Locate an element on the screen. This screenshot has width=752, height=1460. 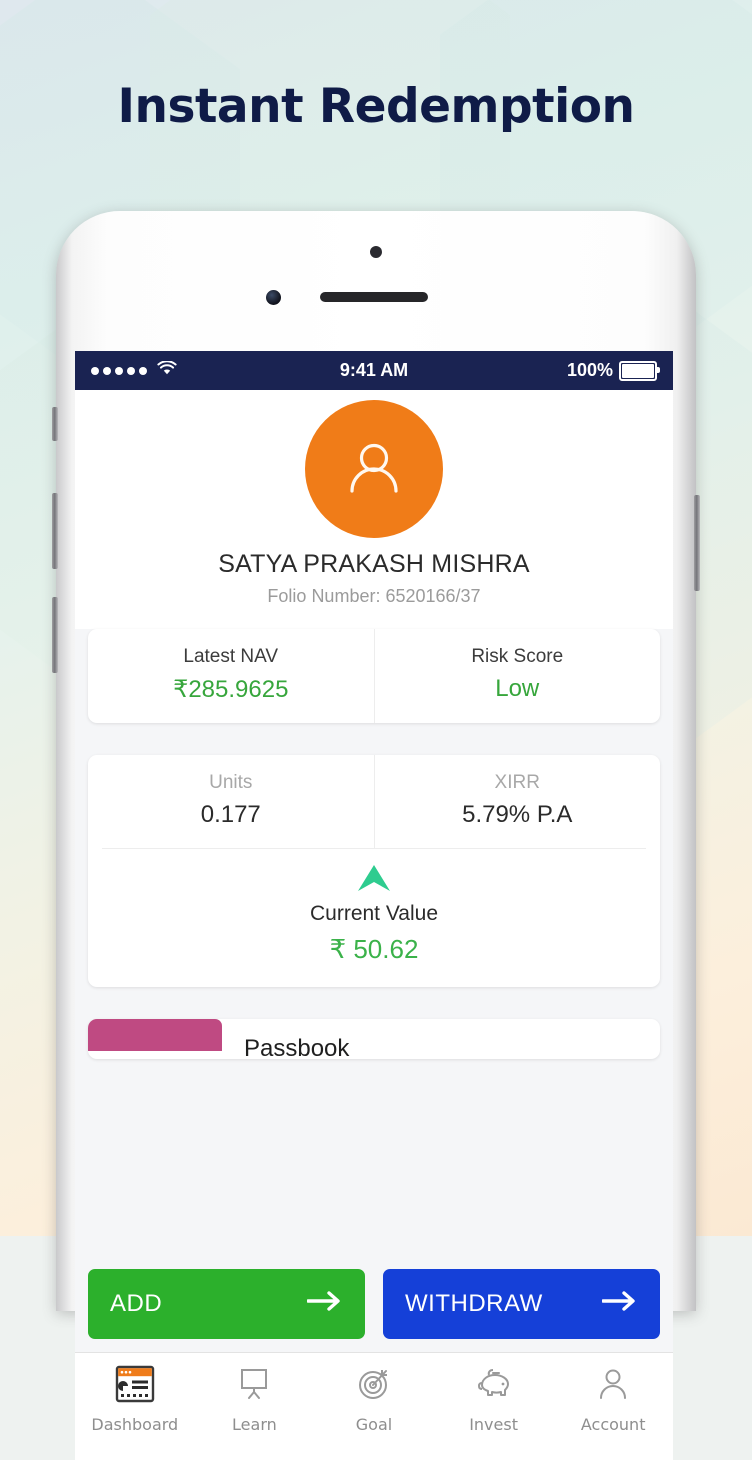
stat-label: Units is located at coordinates (231, 782).